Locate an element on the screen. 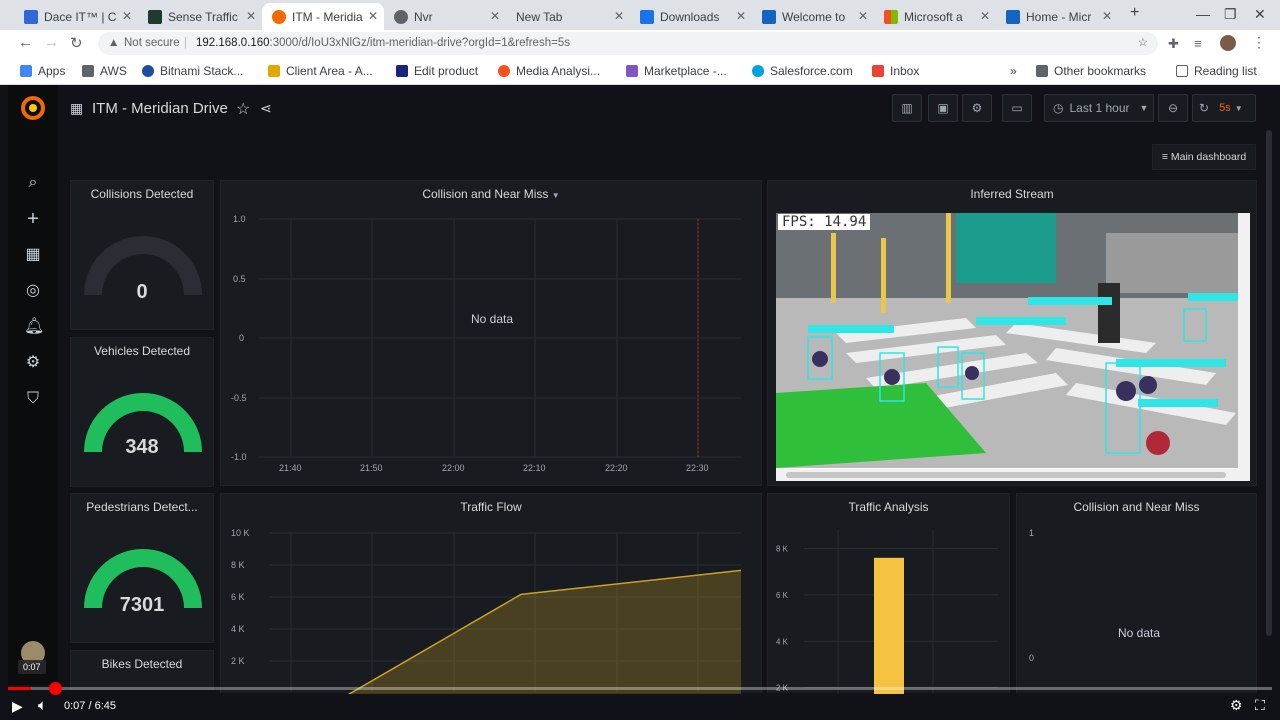 The width and height of the screenshot is (1280, 720). create-icon: + is located at coordinates (33, 219).